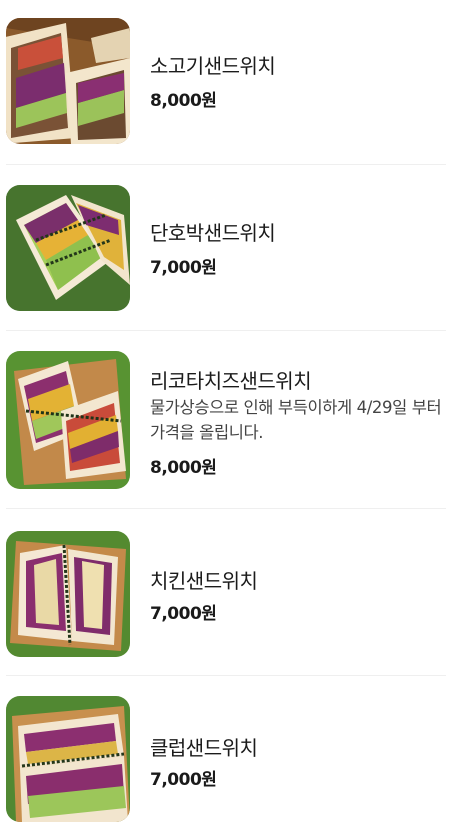  What do you see at coordinates (213, 66) in the screenshot?
I see `item-name: 소고기샌드위치` at bounding box center [213, 66].